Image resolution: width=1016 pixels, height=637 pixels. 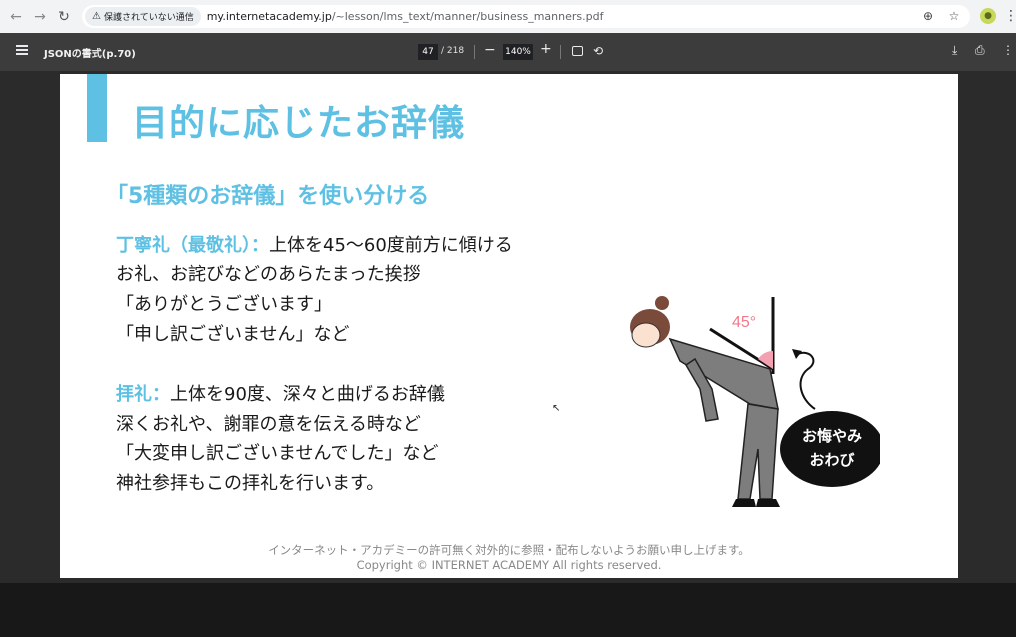 What do you see at coordinates (830, 449) in the screenshot?
I see `speech-bubble` at bounding box center [830, 449].